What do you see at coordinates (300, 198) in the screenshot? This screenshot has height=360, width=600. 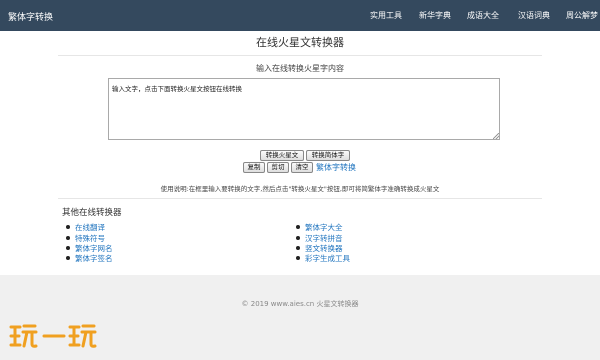 I see `usage-divider` at bounding box center [300, 198].